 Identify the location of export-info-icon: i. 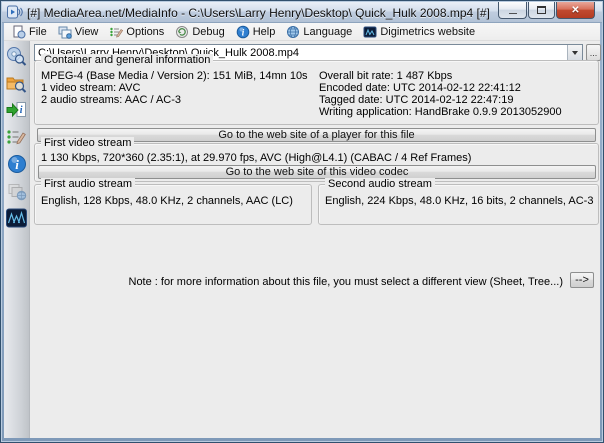
(16, 110).